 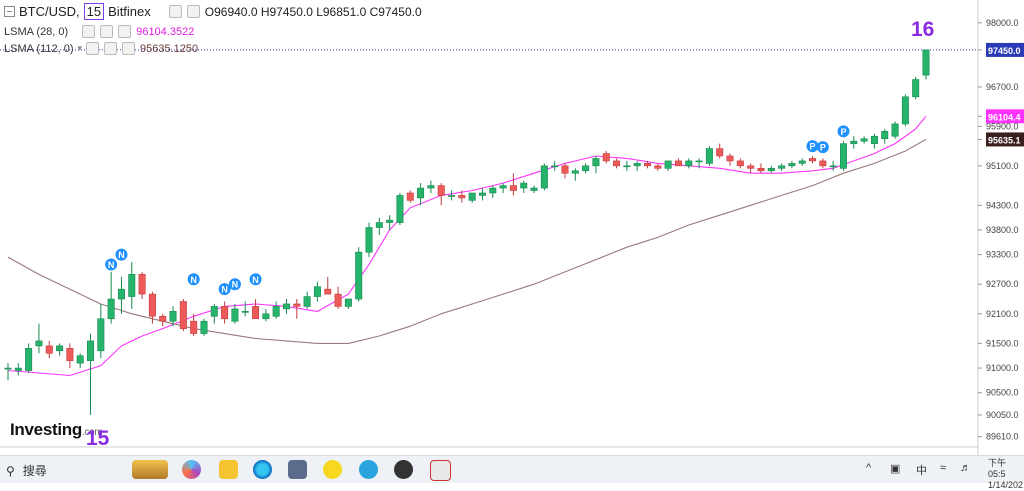 What do you see at coordinates (175, 11) in the screenshot?
I see `hide-eye-icon` at bounding box center [175, 11].